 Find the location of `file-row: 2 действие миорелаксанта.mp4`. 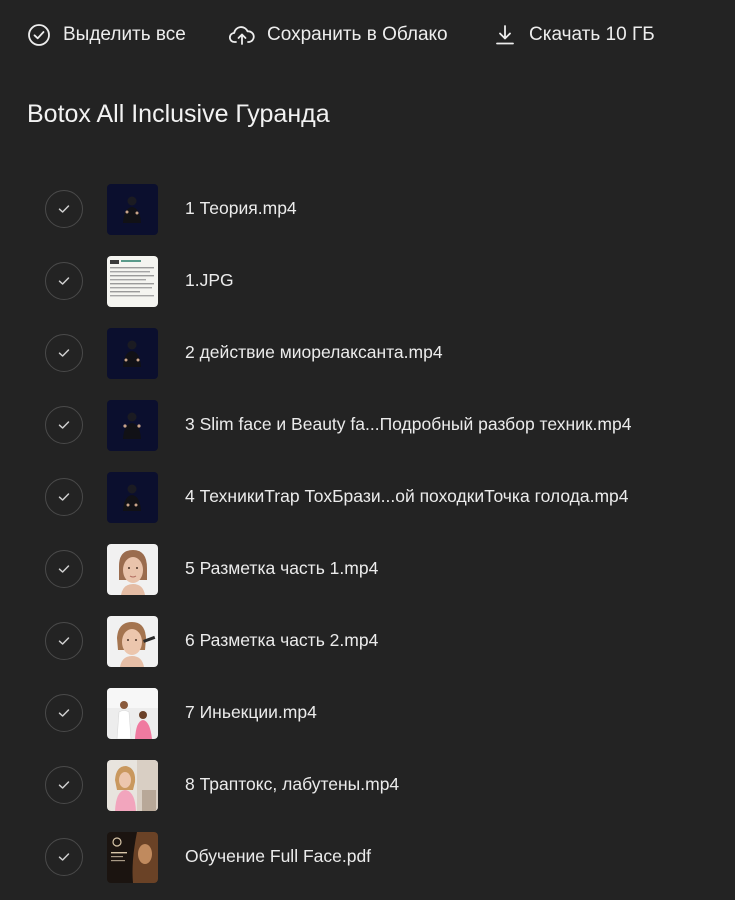

file-row: 2 действие миорелаксанта.mp4 is located at coordinates (367, 354).